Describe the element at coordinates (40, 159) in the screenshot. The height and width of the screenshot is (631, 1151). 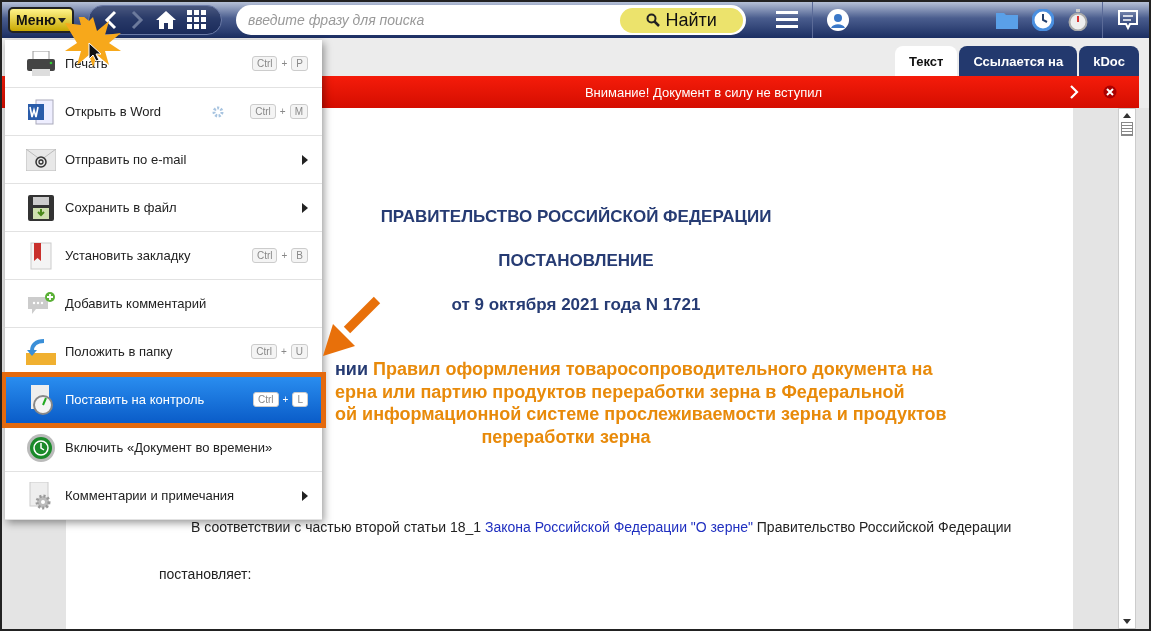
I see `envelope-icon` at that location.